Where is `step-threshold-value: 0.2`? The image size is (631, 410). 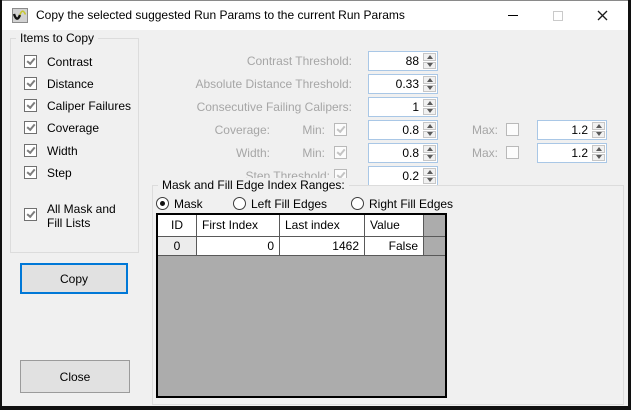
step-threshold-value: 0.2 is located at coordinates (395, 176).